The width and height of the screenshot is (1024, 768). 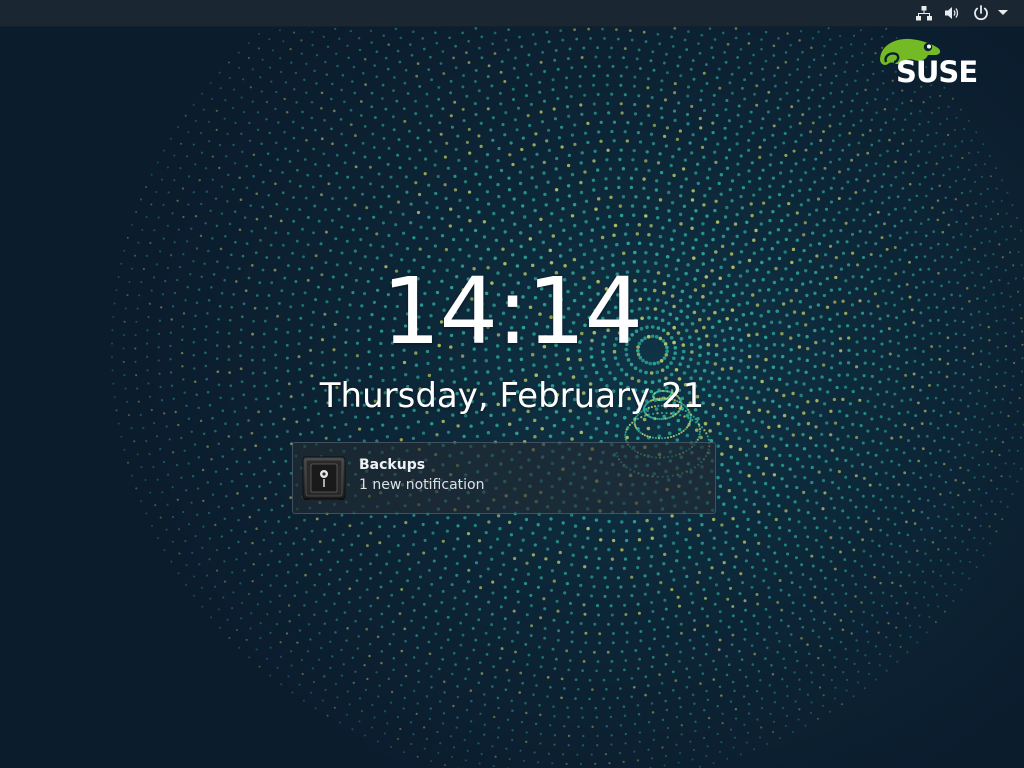 I want to click on logo-text: SUSE, so click(x=937, y=72).